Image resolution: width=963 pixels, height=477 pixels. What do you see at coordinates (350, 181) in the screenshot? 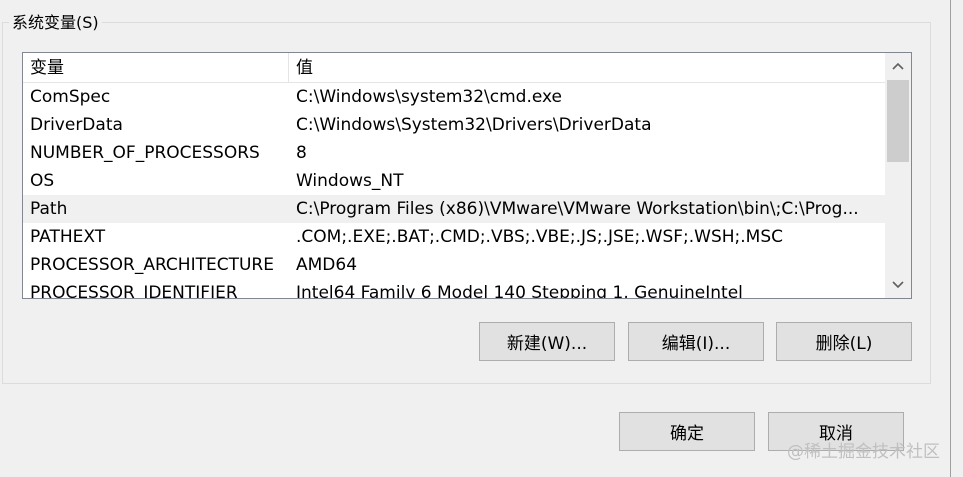
I see `variable-value-cell: Windows_NT` at bounding box center [350, 181].